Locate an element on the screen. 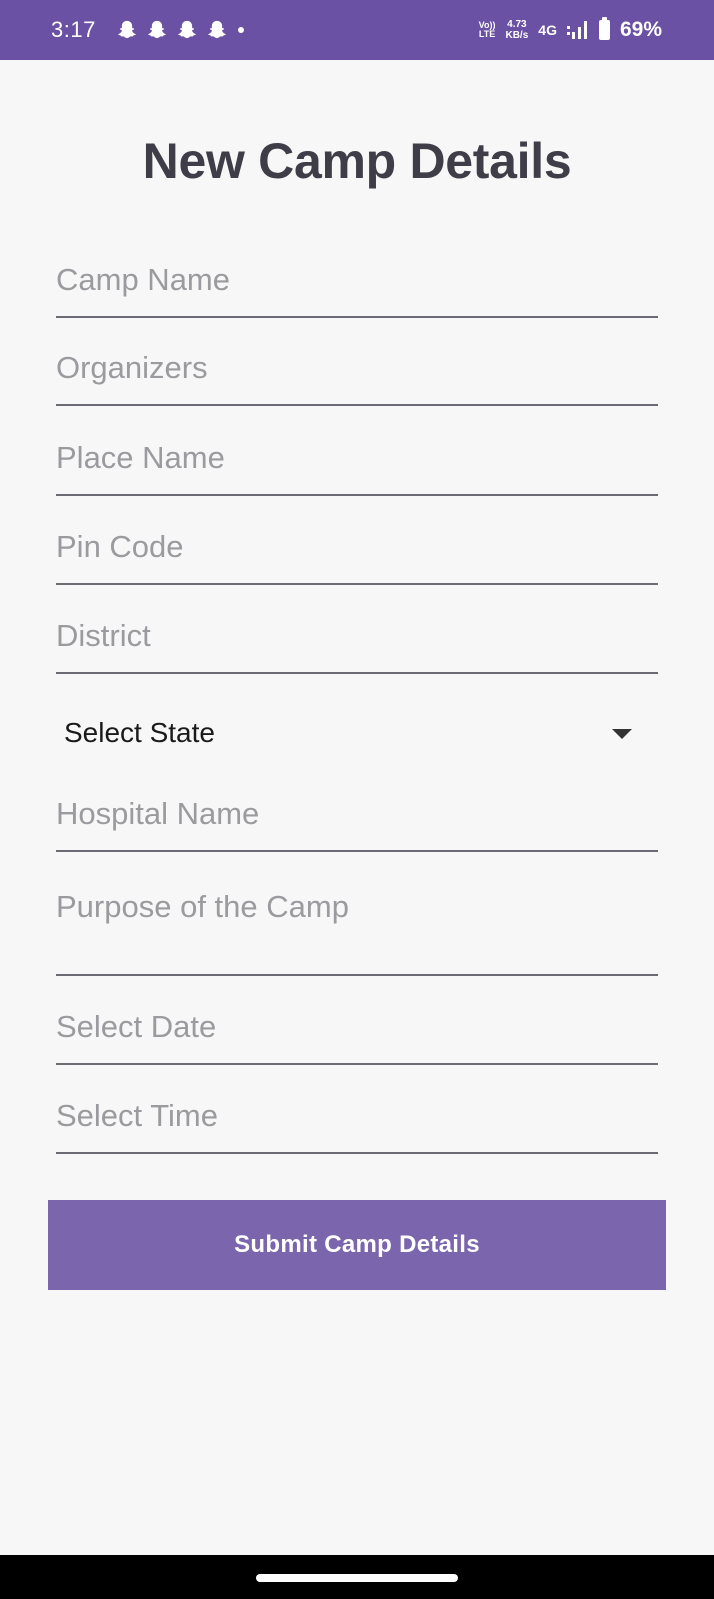  state-select: Select State is located at coordinates (357, 735).